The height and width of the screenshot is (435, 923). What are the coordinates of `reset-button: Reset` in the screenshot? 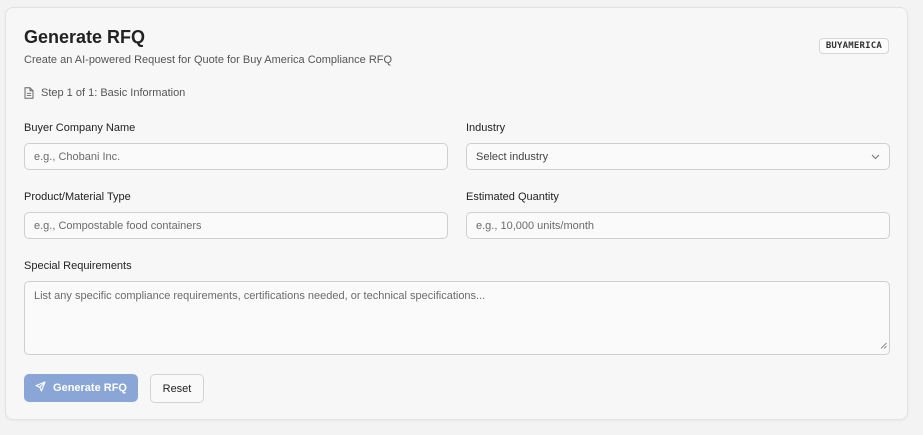 It's located at (177, 388).